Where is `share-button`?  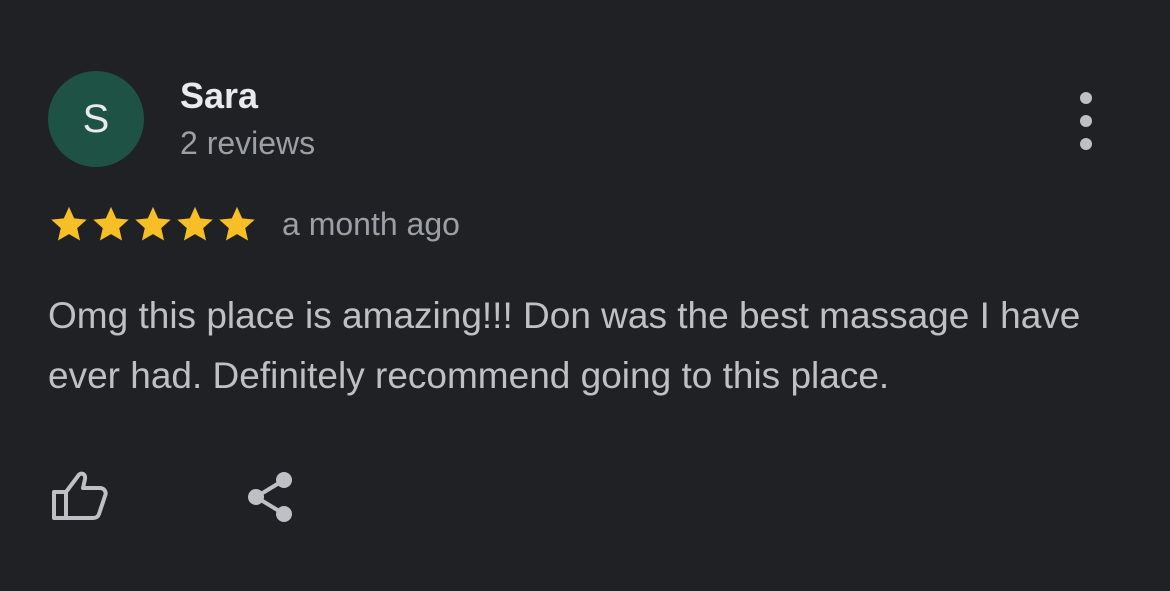 share-button is located at coordinates (270, 497).